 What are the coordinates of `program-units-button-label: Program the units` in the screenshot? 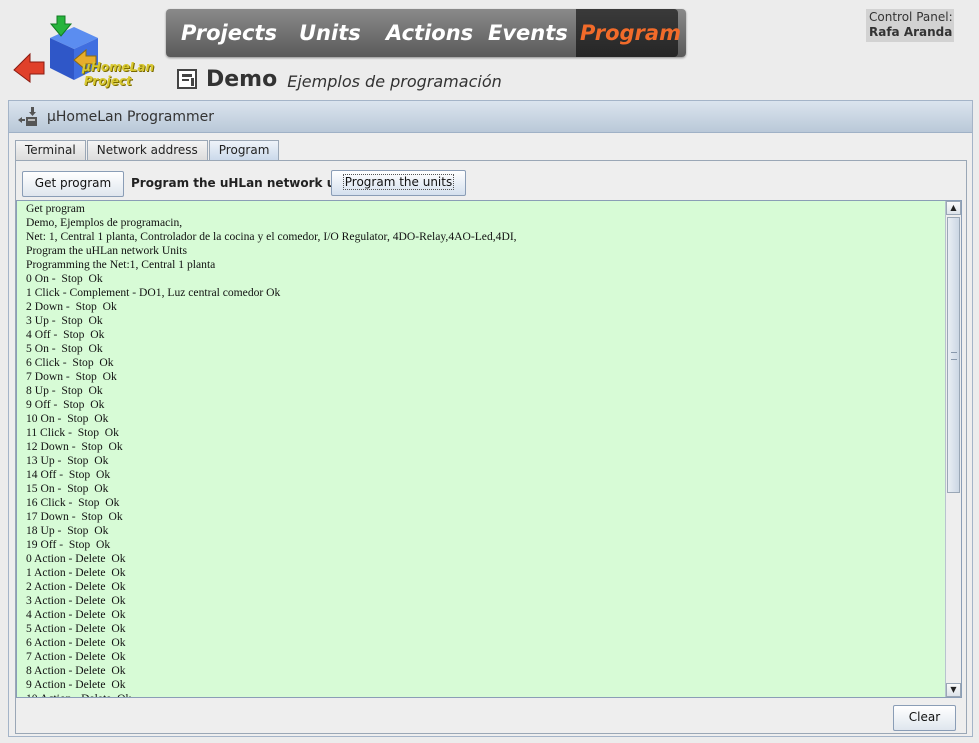 It's located at (398, 182).